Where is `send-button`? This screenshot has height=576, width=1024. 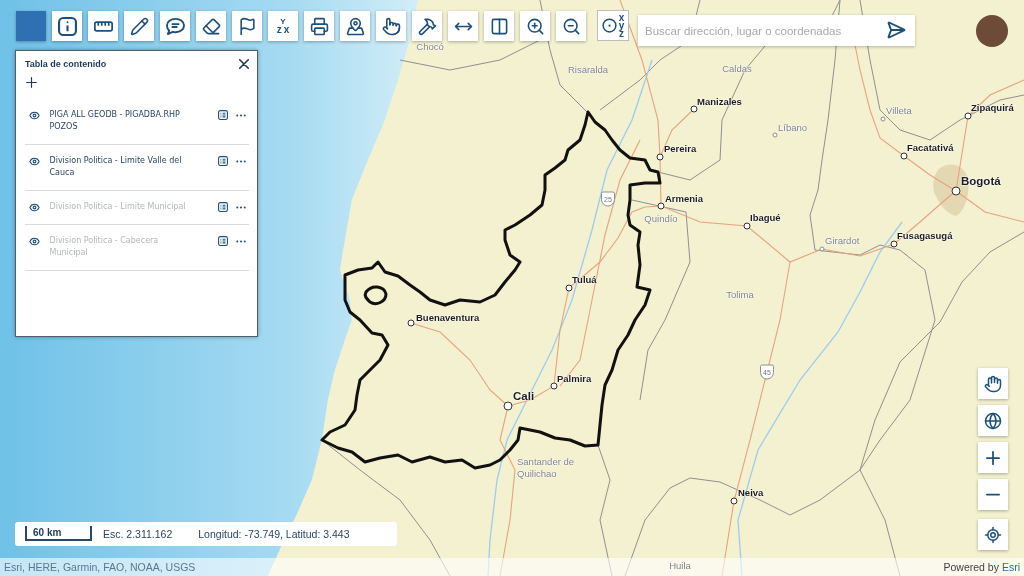 send-button is located at coordinates (896, 30).